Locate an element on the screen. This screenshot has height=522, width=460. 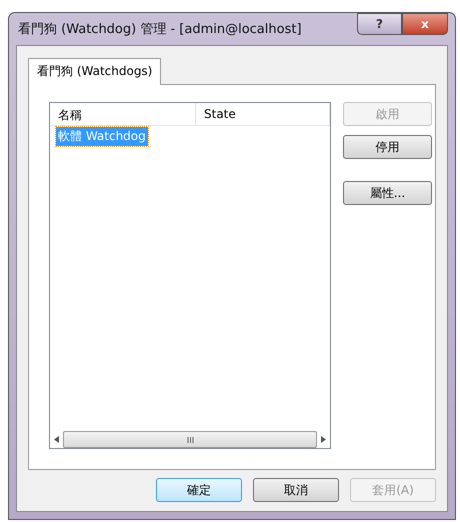
grip-icon is located at coordinates (190, 439).